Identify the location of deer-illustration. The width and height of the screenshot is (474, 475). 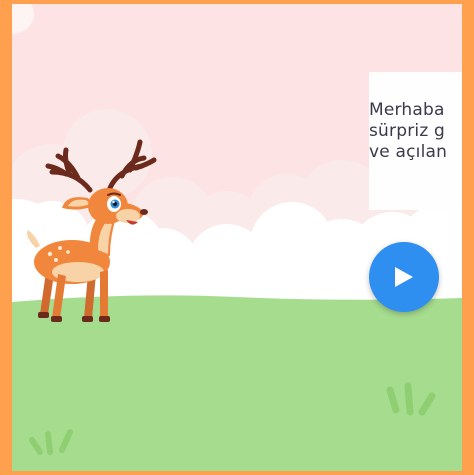
(92, 230).